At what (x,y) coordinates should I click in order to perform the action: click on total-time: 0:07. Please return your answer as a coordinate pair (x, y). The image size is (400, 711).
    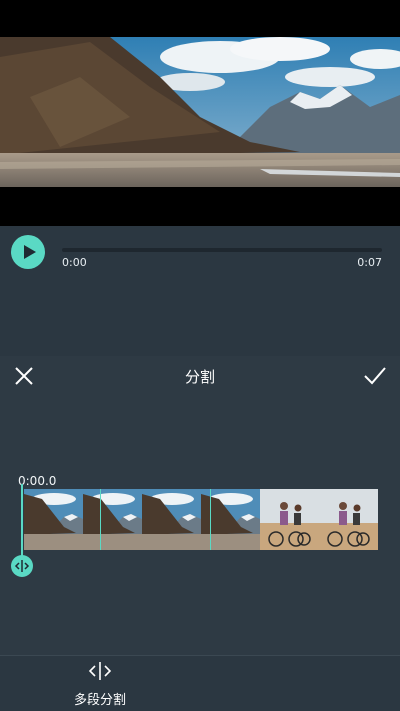
    Looking at the image, I should click on (369, 262).